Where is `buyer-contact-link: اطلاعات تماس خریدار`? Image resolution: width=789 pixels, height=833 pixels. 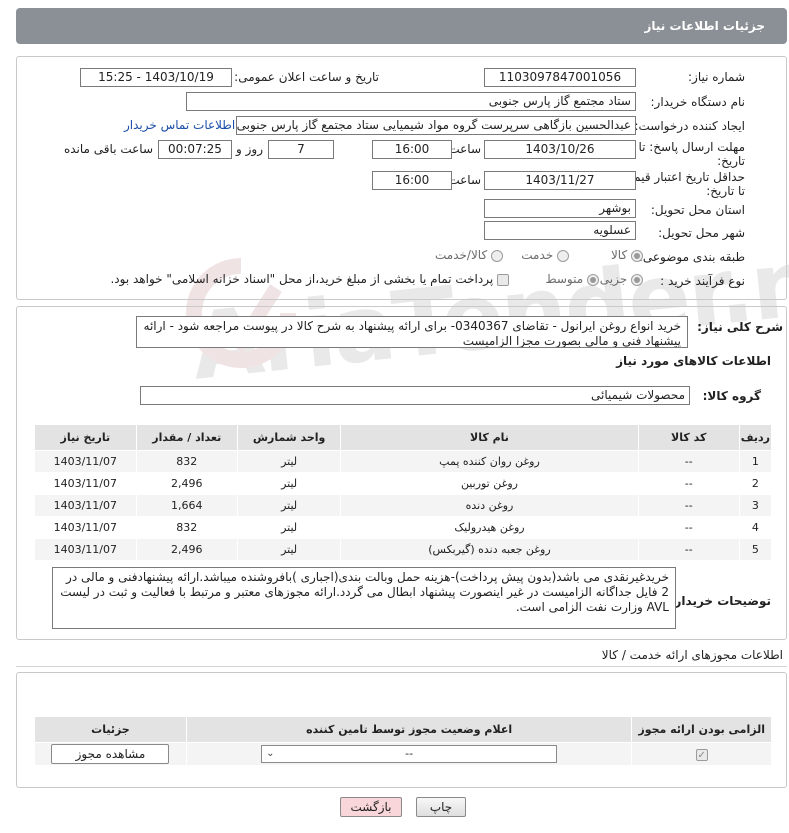
buyer-contact-link: اطلاعات تماس خریدار is located at coordinates (179, 125).